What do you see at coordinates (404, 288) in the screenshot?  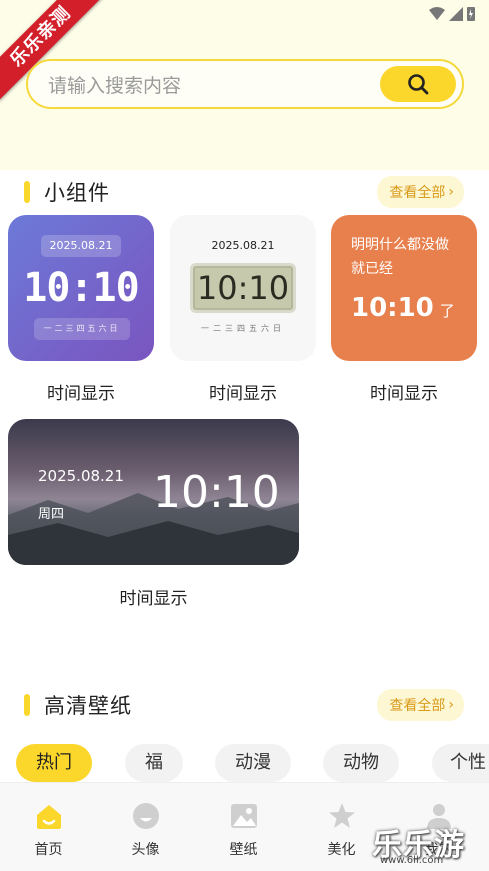 I see `widget-card: 明明什么都没做就已经 10:10 了` at bounding box center [404, 288].